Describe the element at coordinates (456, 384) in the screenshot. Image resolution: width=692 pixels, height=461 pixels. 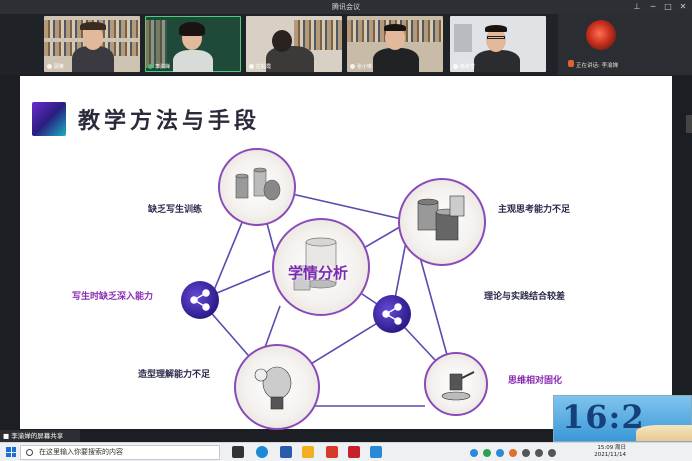
I see `node-image-bottom-right` at that location.